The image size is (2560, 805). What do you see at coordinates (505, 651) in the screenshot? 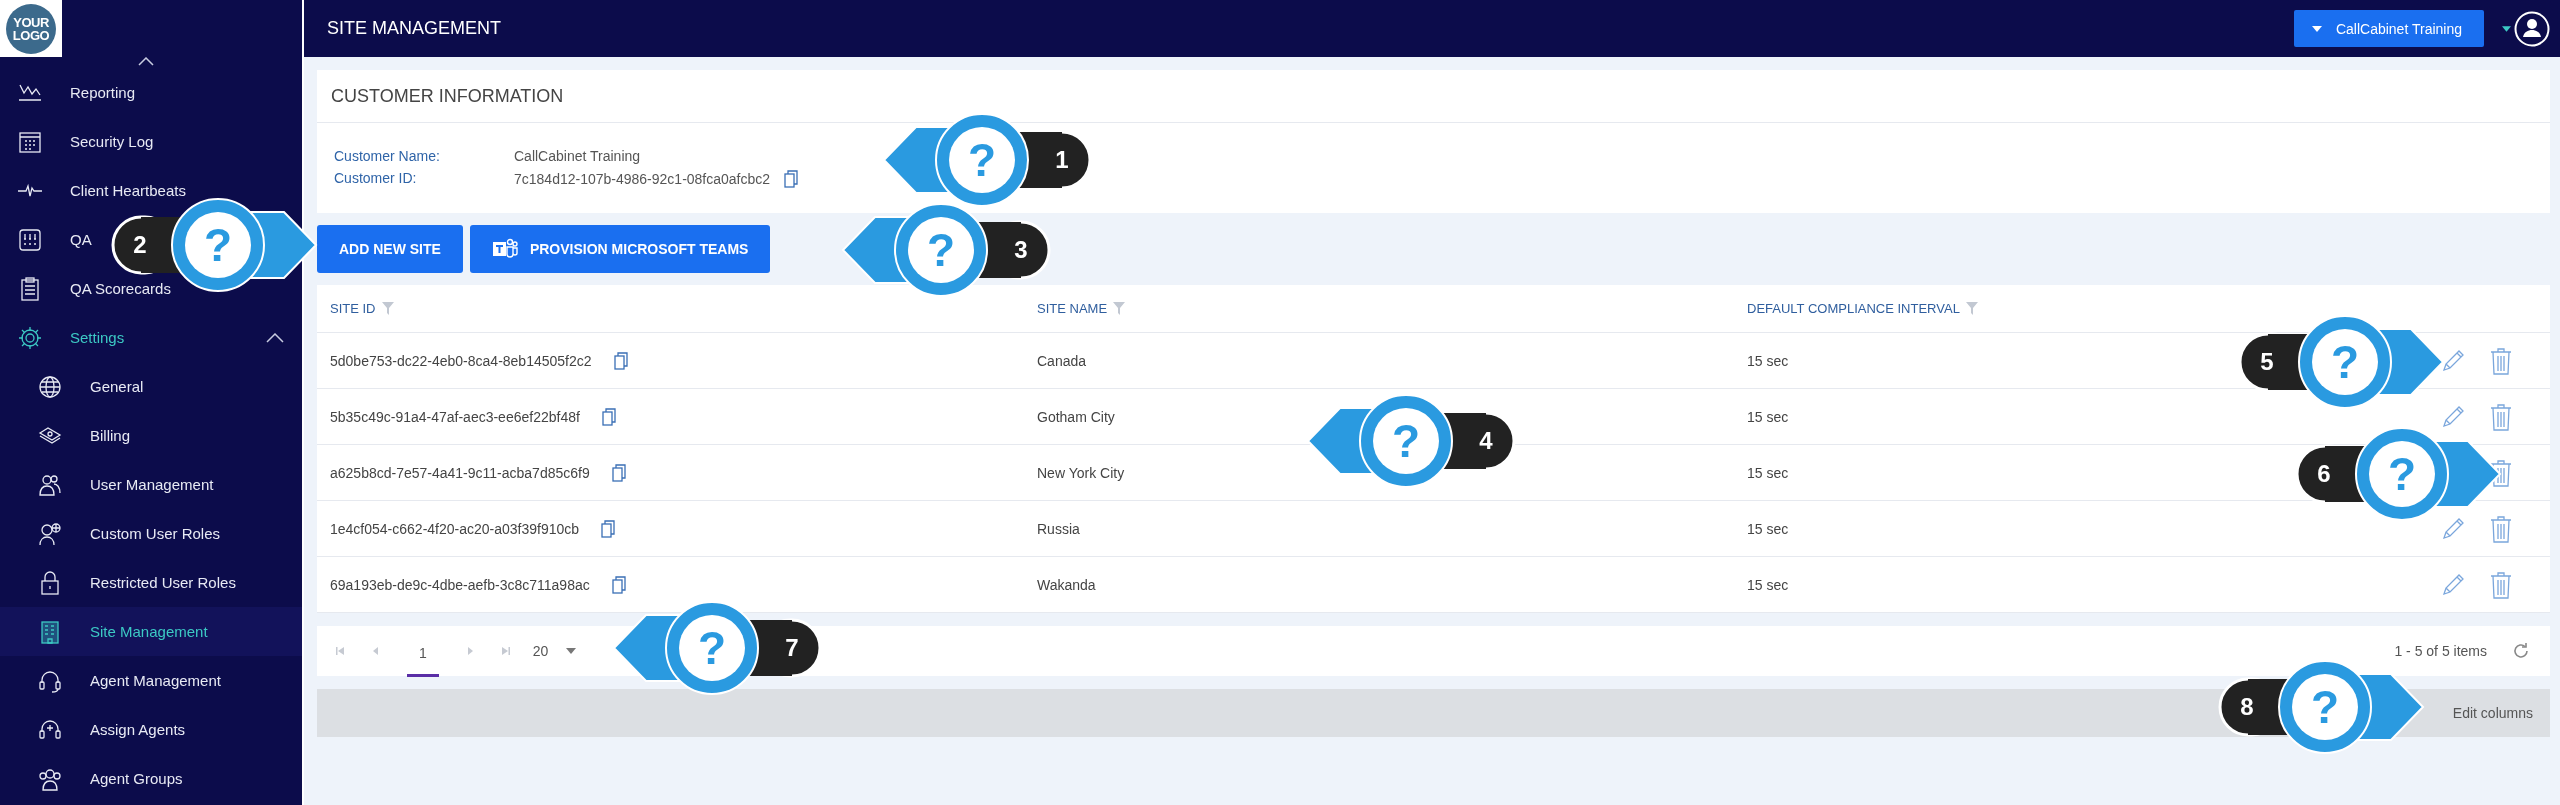
I see `last-page-icon` at bounding box center [505, 651].